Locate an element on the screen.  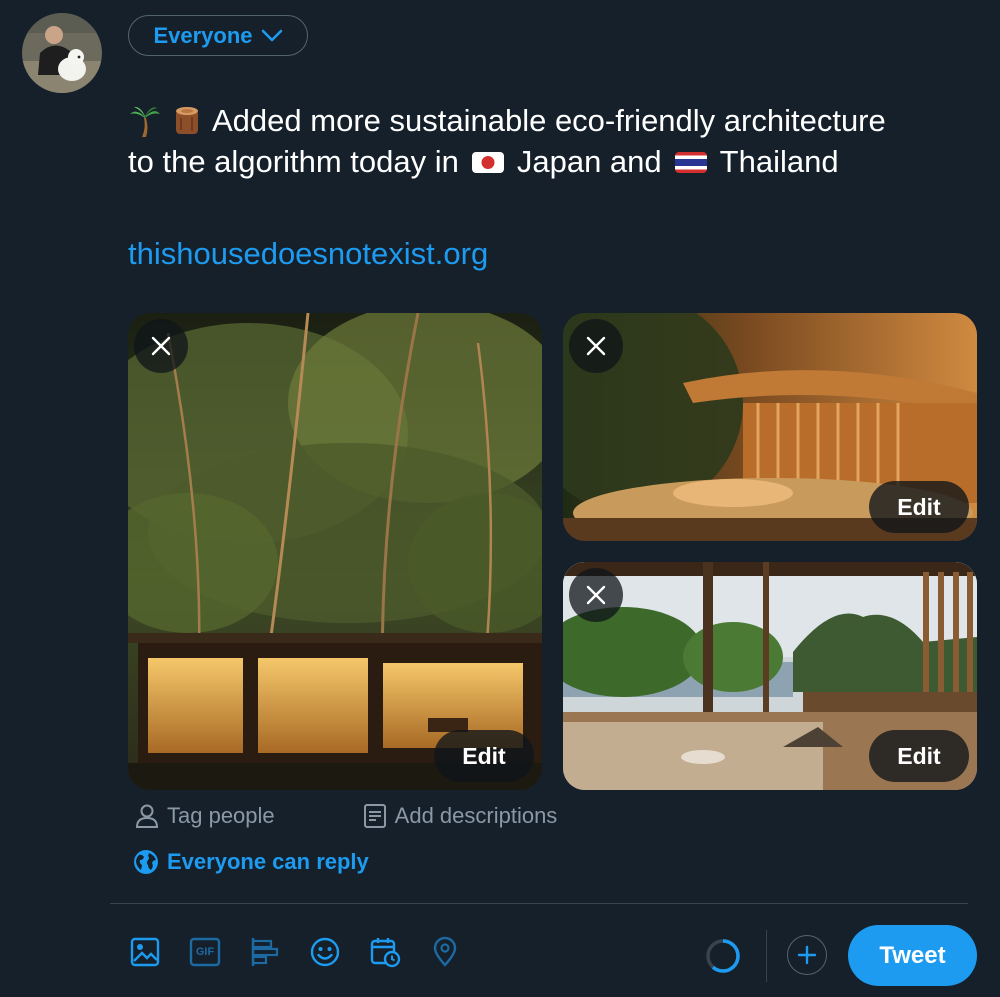
edit-media-3-button: Edit is located at coordinates (919, 756).